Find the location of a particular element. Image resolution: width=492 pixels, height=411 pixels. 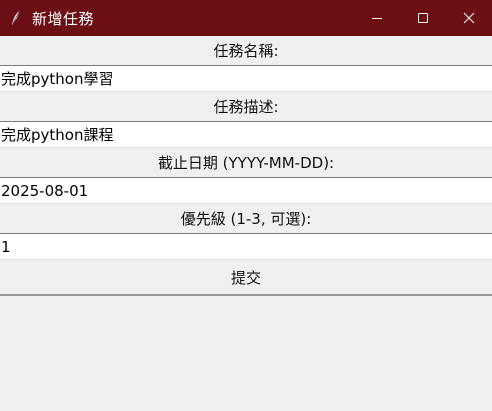

task-description-input: 完成python課程 is located at coordinates (246, 134).